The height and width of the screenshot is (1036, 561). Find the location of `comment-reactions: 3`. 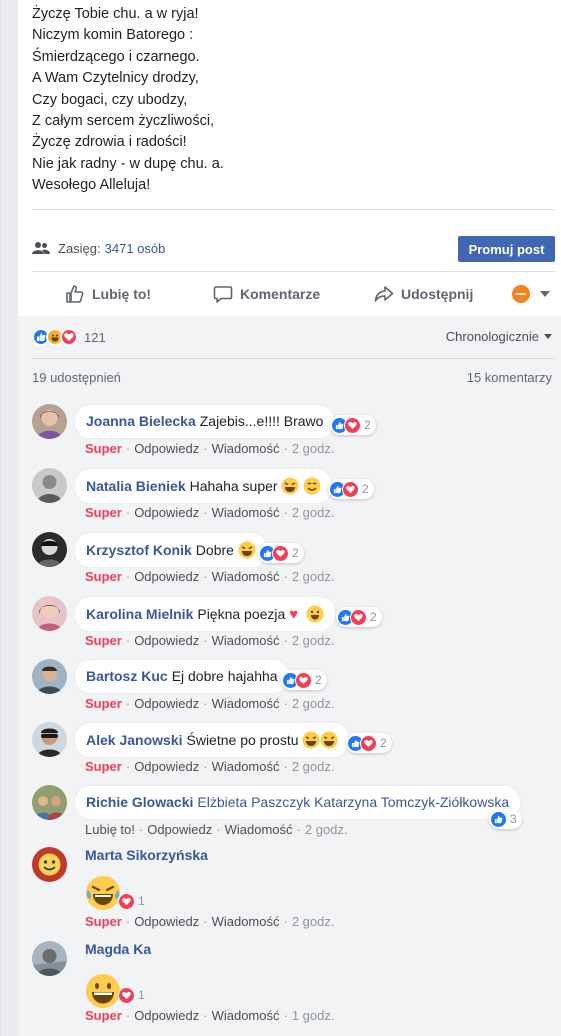

comment-reactions: 3 is located at coordinates (505, 819).